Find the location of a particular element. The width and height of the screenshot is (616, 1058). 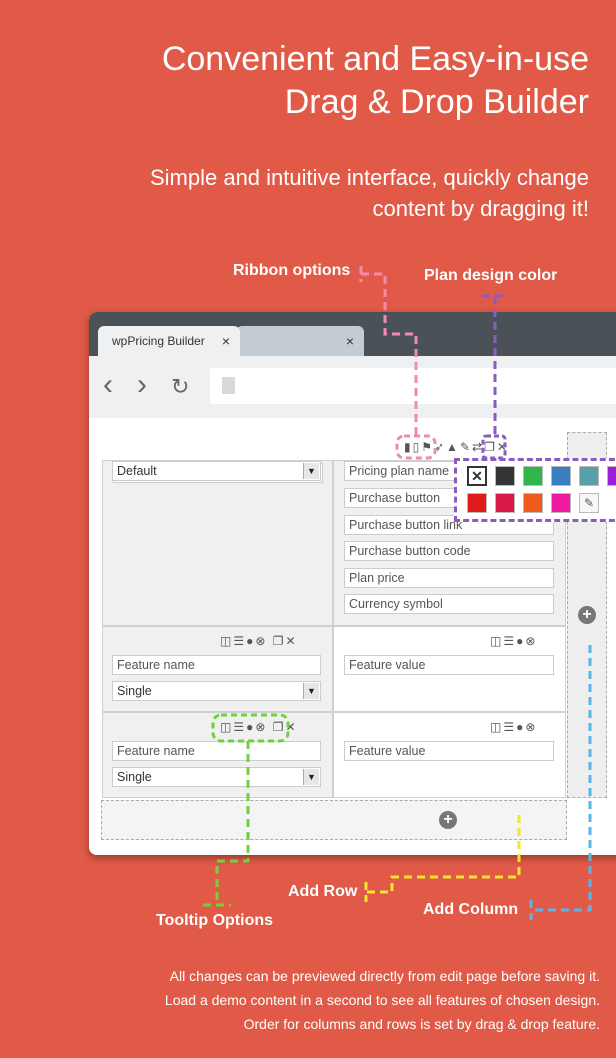

callout-add-column: Add Column is located at coordinates (471, 909).